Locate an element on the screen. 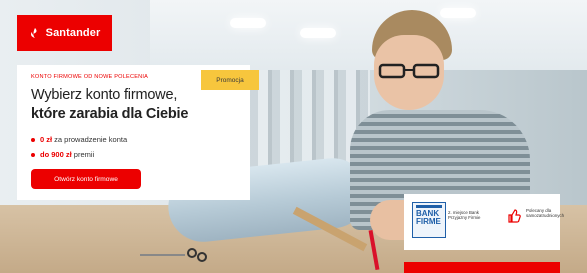 Image resolution: width=587 pixels, height=273 pixels. bank-przyjazny-firmie-logo: BANK FIRME is located at coordinates (429, 220).